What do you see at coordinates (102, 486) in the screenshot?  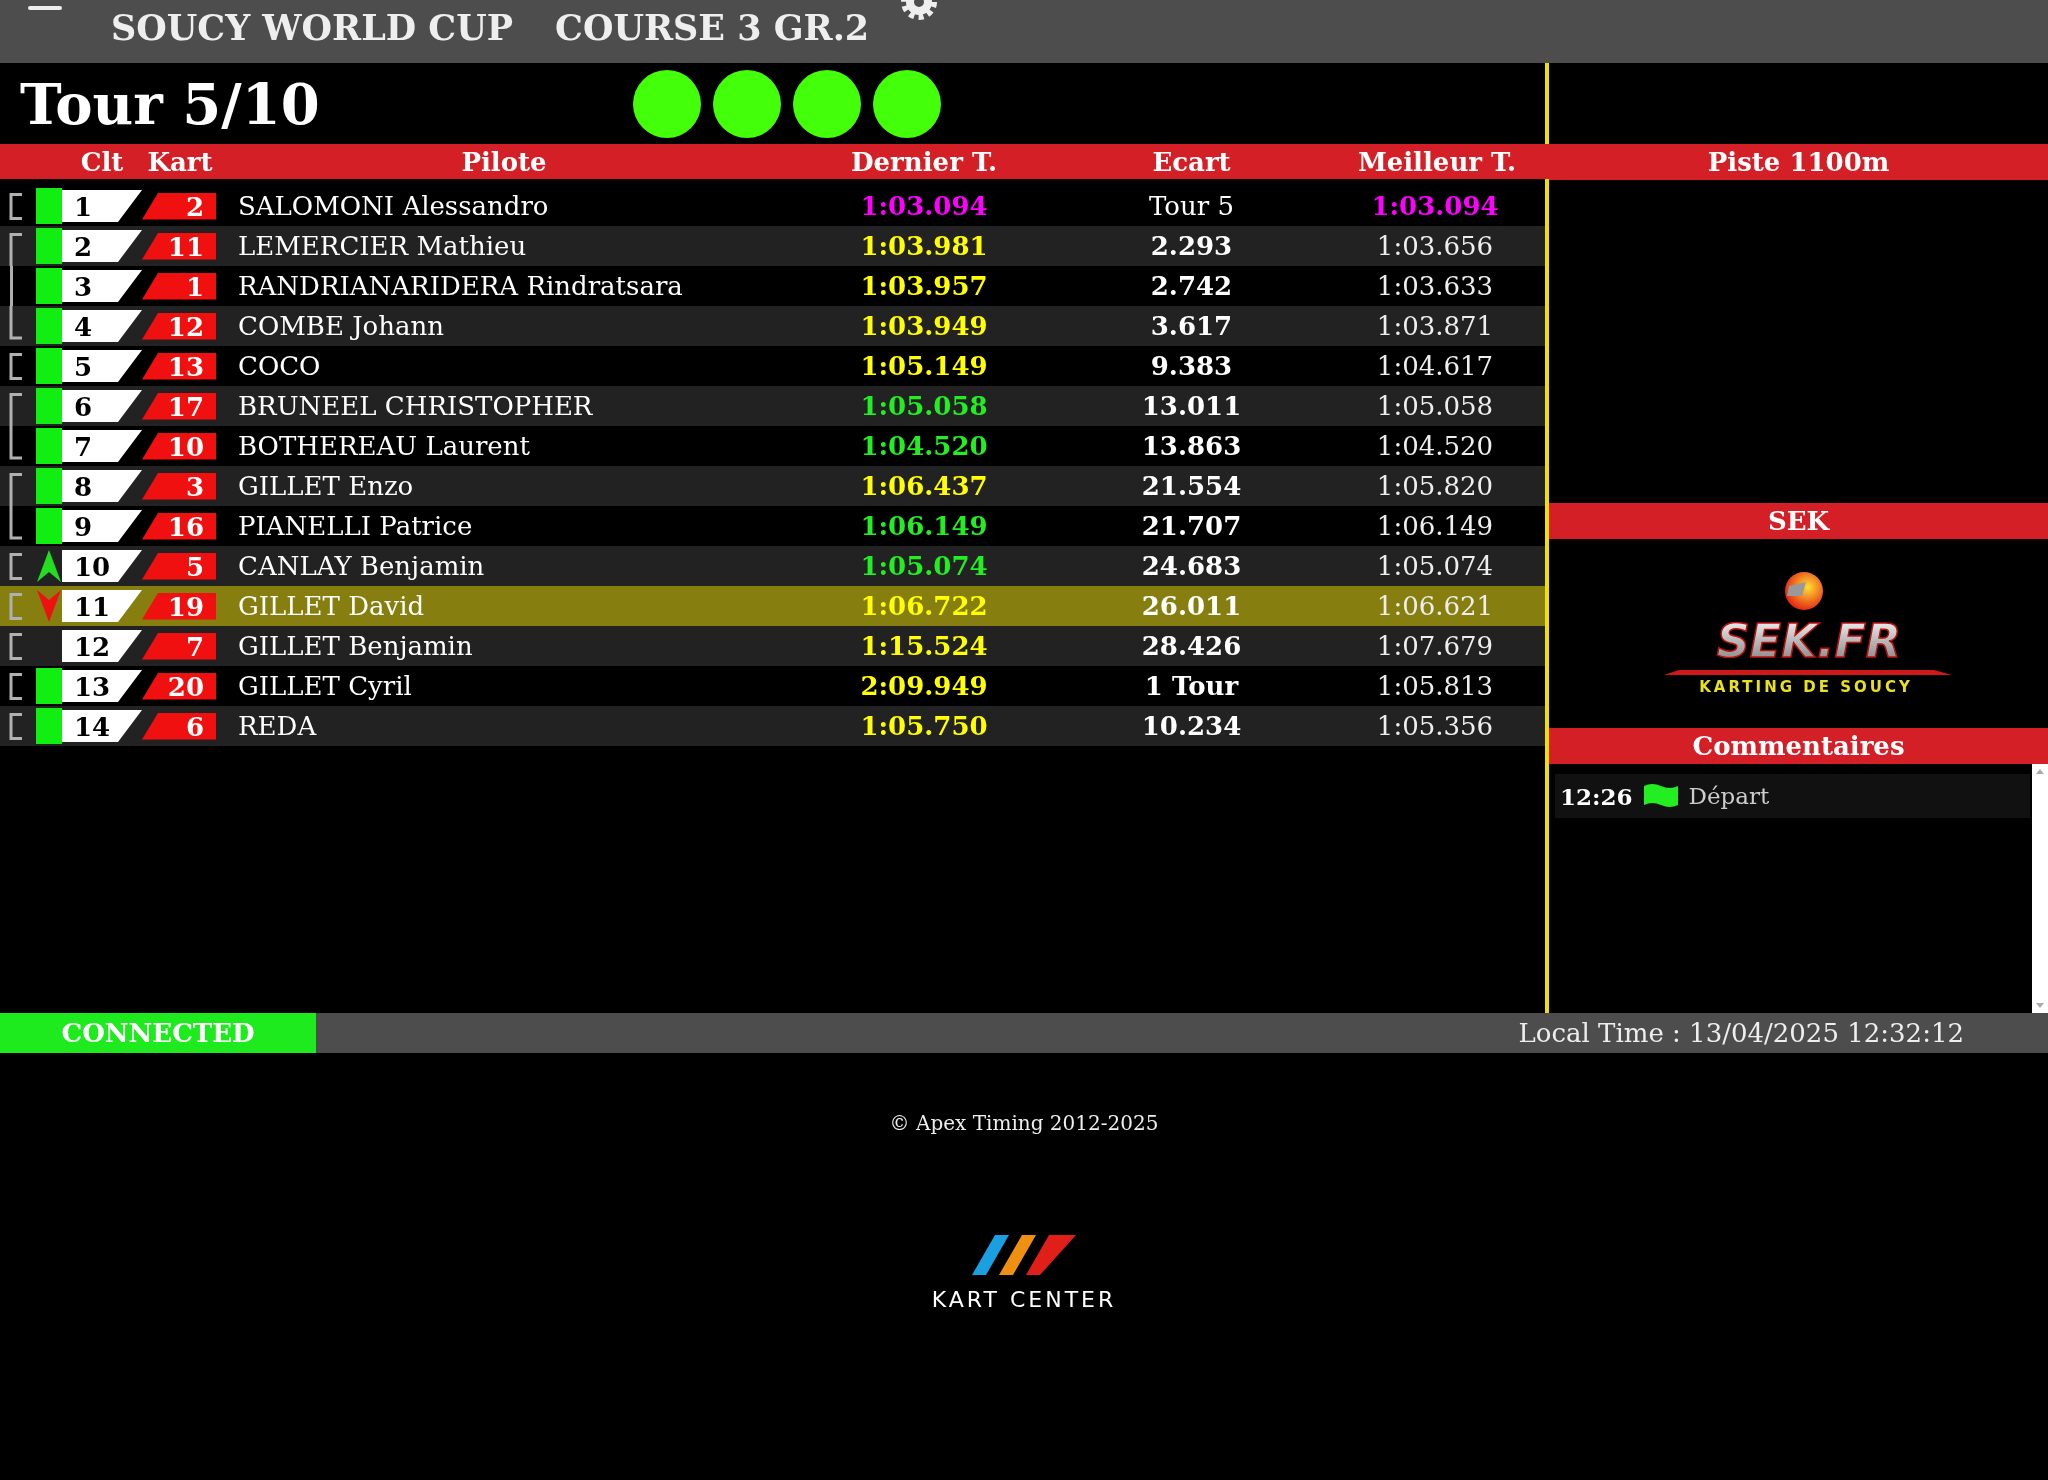 I see `position-badge: 8` at bounding box center [102, 486].